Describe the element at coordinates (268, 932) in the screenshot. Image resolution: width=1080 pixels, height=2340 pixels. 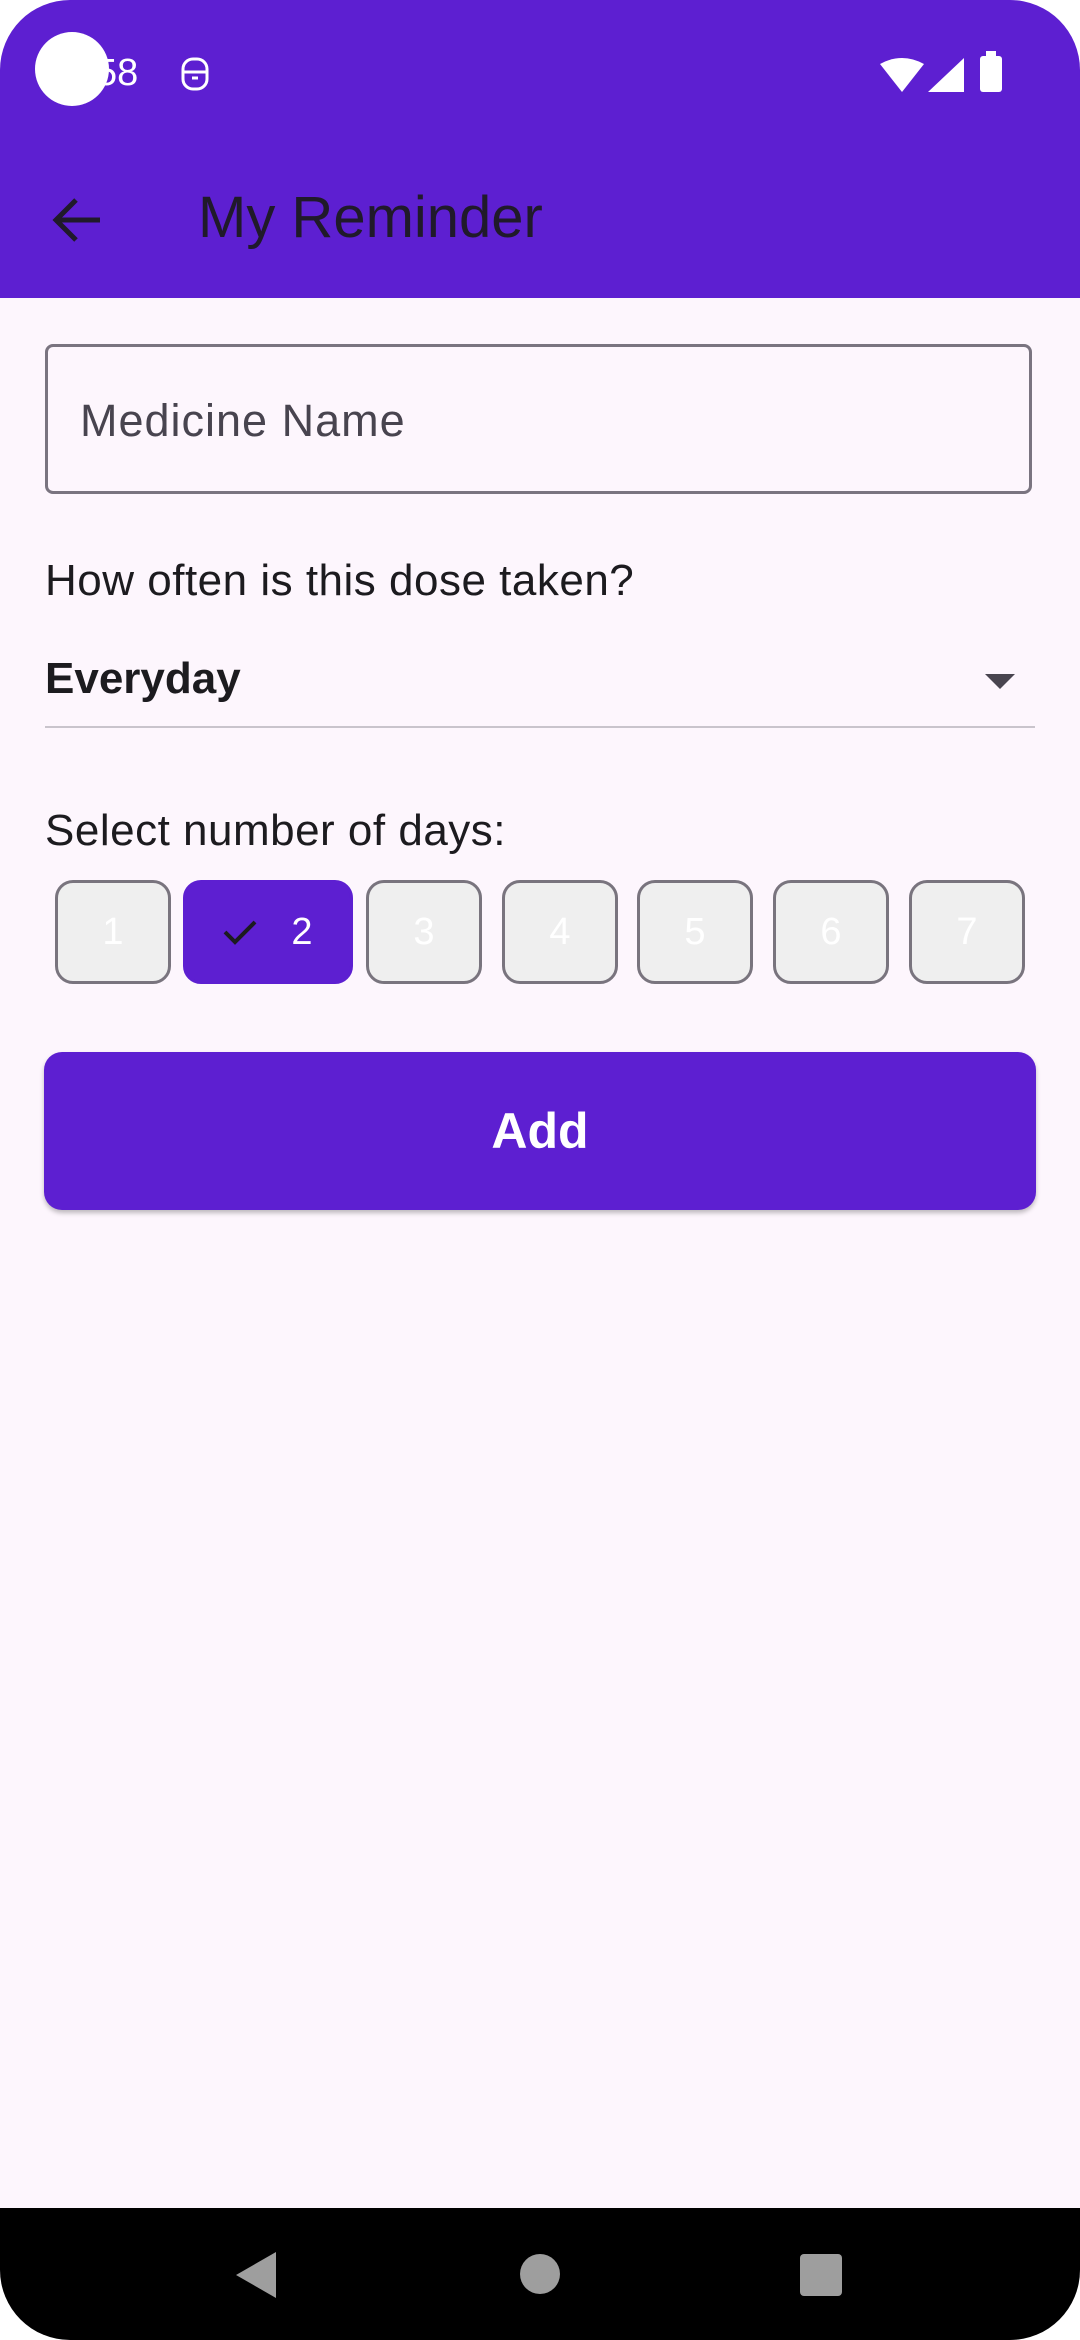
I see `day-chip-2: 2` at that location.